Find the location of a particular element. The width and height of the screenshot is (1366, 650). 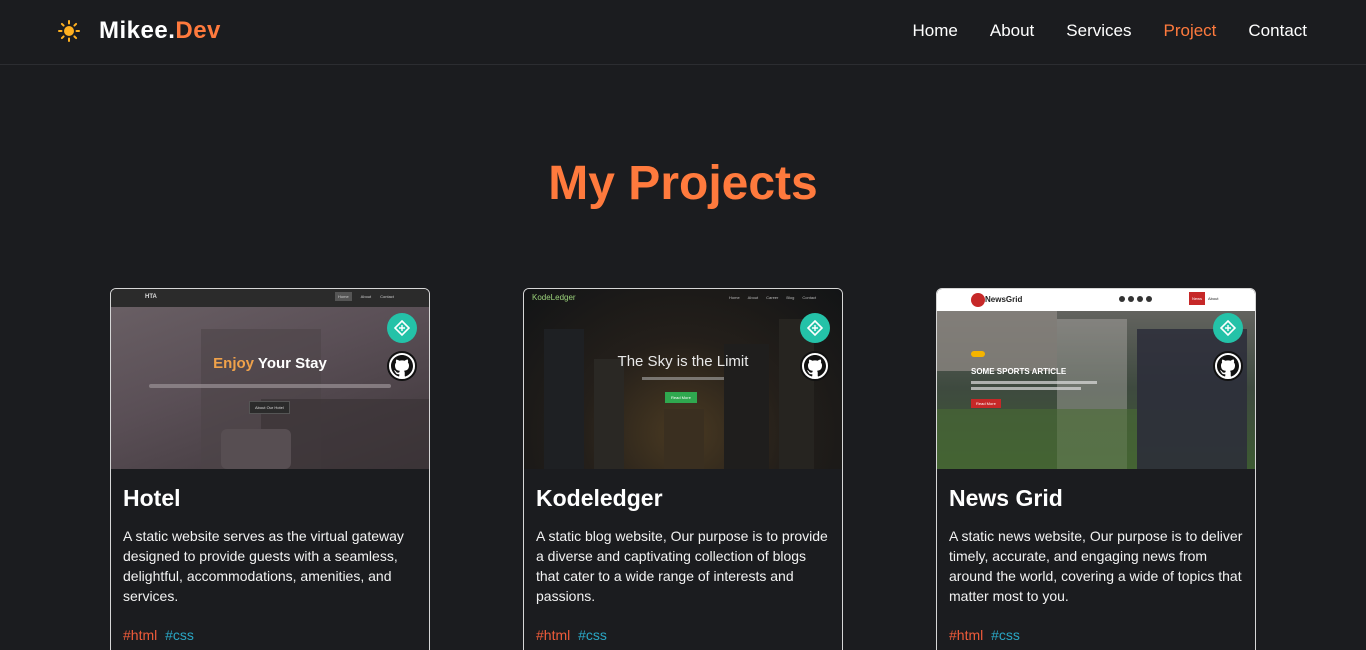

preview-cta: About Our Hotel is located at coordinates (269, 407).